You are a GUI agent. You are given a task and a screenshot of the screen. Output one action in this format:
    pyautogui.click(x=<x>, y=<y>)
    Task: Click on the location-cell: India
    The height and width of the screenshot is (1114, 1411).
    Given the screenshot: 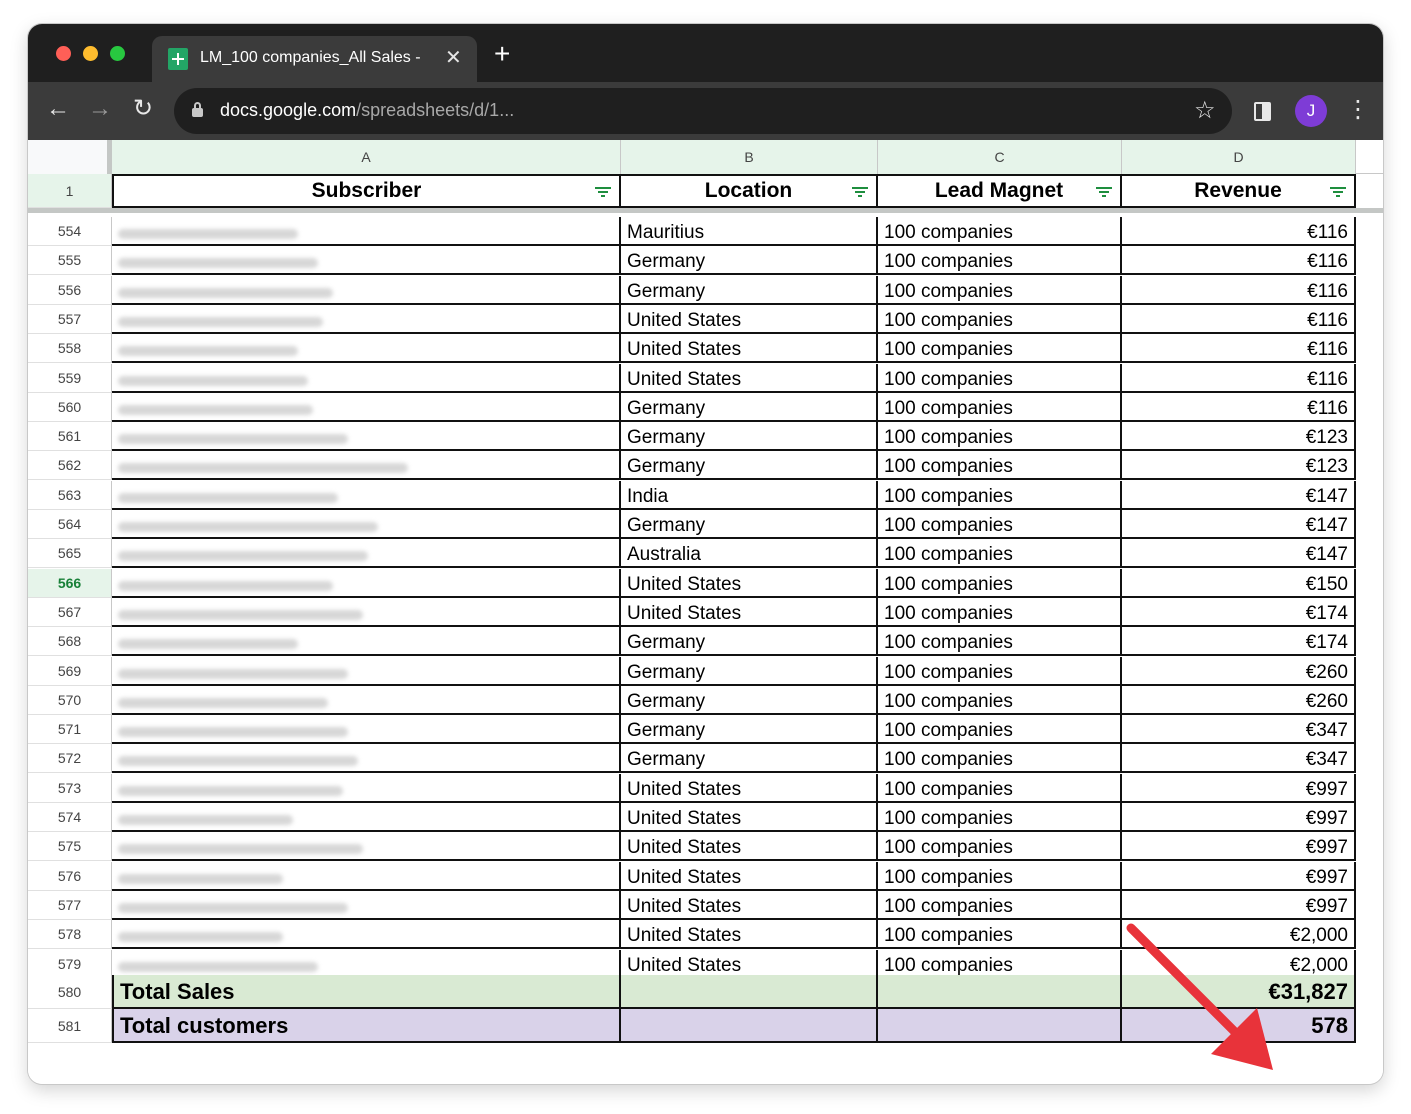 What is the action you would take?
    pyautogui.click(x=749, y=495)
    